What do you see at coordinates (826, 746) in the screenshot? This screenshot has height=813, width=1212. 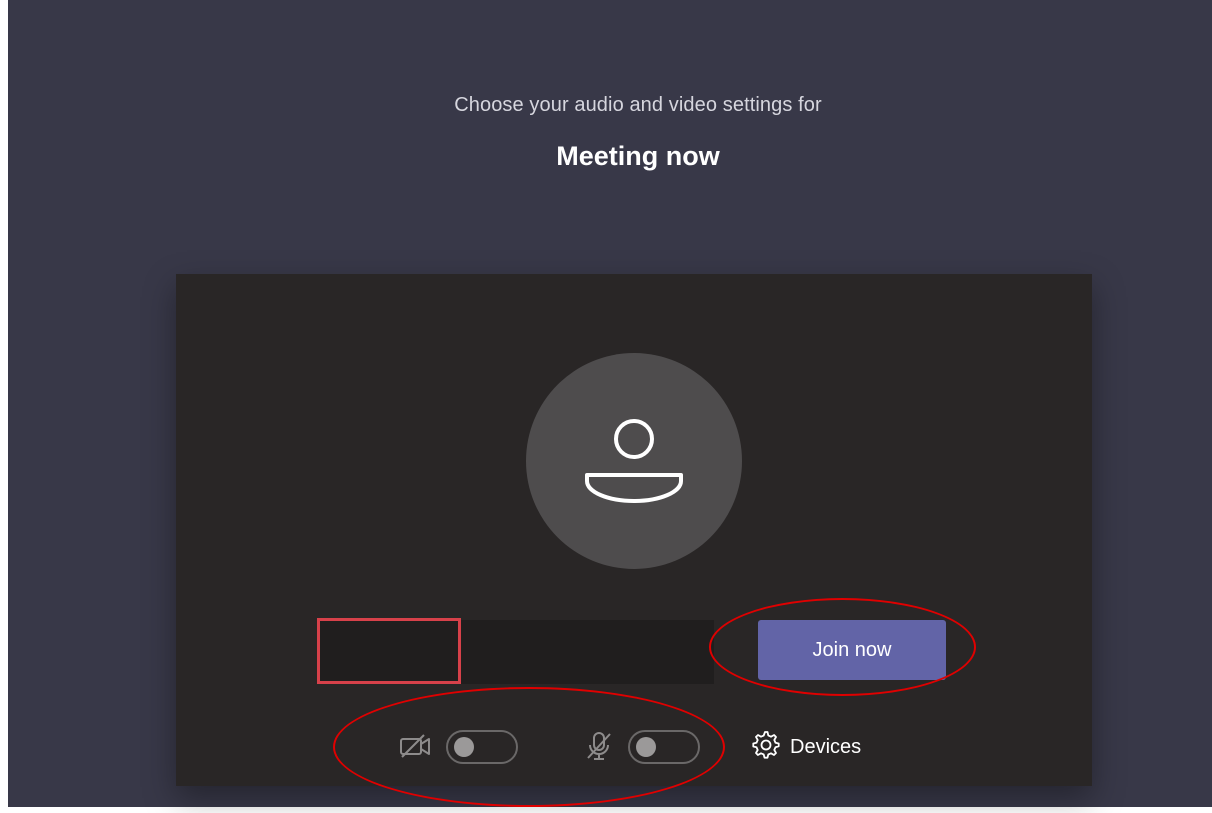 I see `devices-label: Devices` at bounding box center [826, 746].